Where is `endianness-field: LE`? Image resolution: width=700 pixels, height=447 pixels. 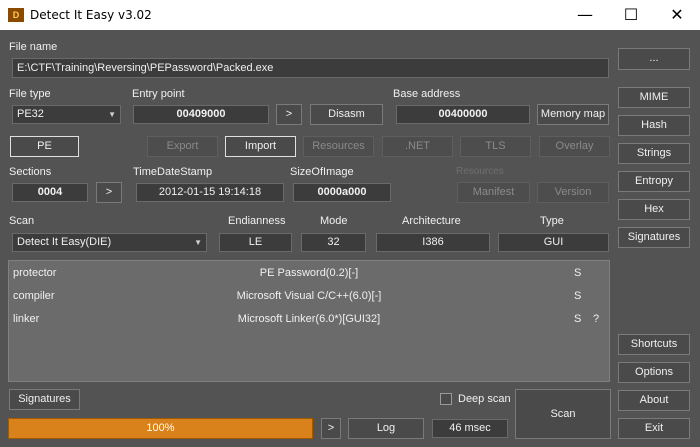 endianness-field: LE is located at coordinates (255, 242).